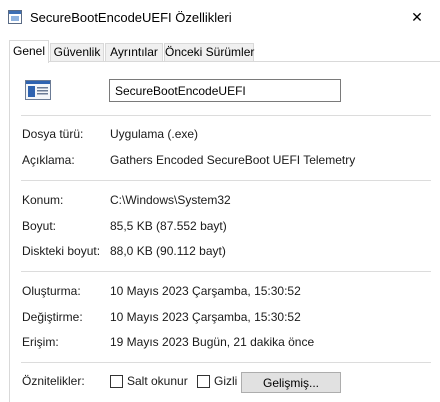  Describe the element at coordinates (51, 291) in the screenshot. I see `created-label: Oluşturma:` at that location.